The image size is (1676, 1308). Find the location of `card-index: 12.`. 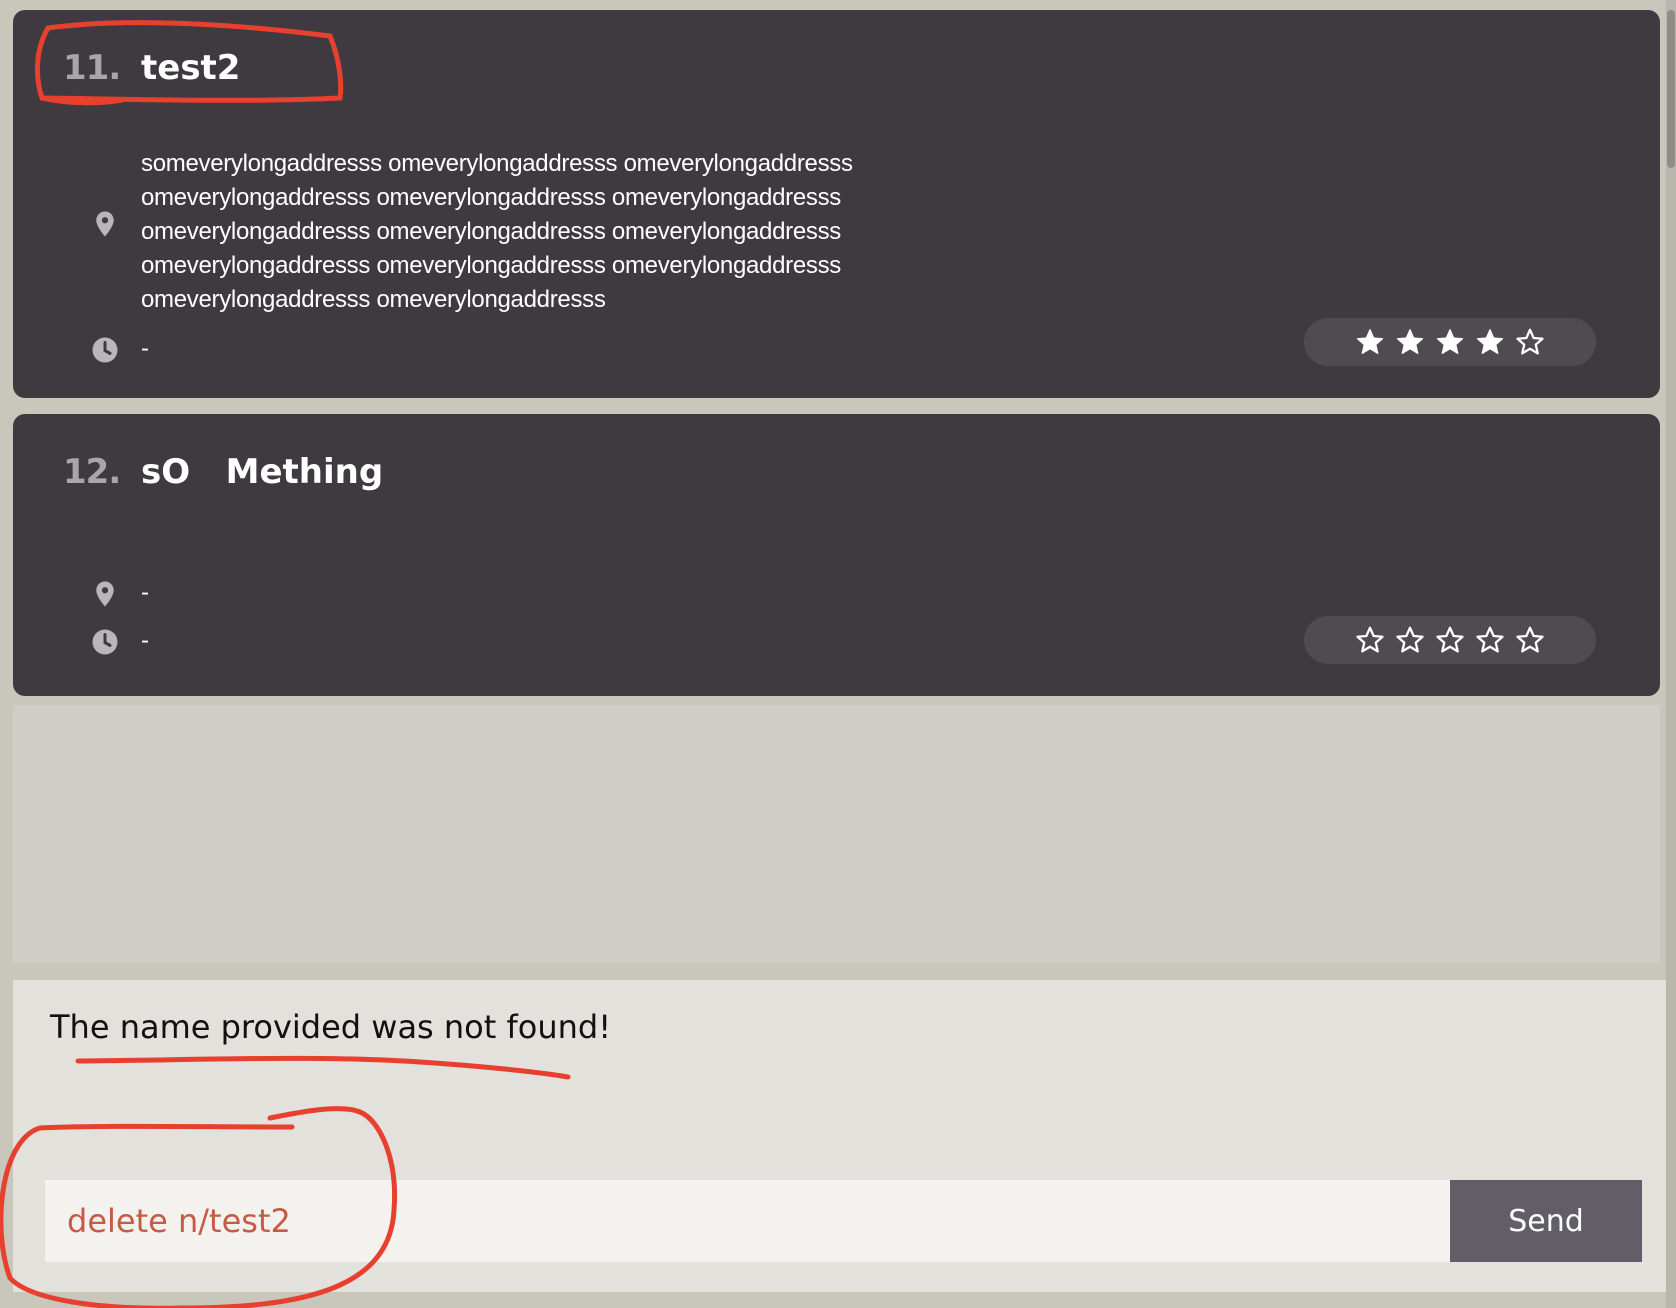

card-index: 12. is located at coordinates (92, 472).